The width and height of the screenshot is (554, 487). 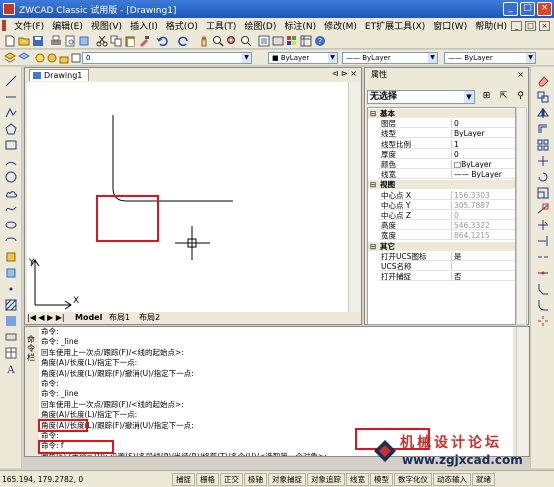 What do you see at coordinates (441, 185) in the screenshot?
I see `property-section: 视图` at bounding box center [441, 185].